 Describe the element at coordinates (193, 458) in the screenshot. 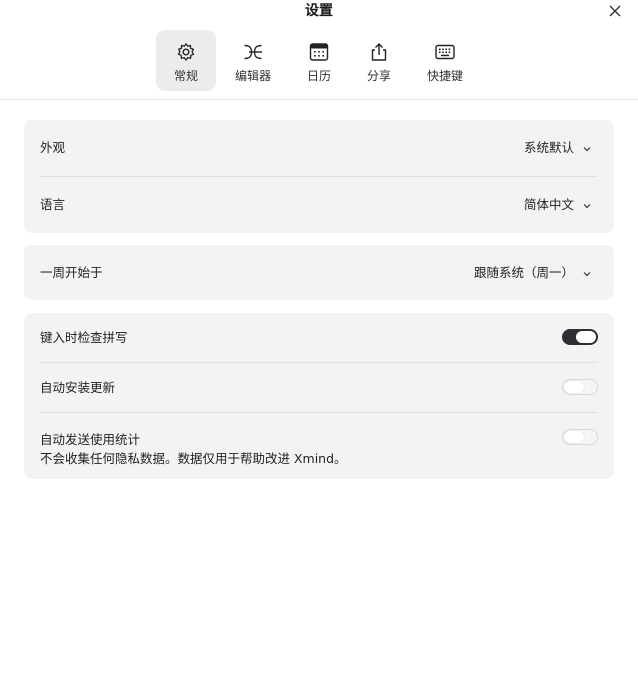

I see `usage-stats-description: 不会收集任何隐私数据。数据仅用于帮助改进 Xmind。` at that location.